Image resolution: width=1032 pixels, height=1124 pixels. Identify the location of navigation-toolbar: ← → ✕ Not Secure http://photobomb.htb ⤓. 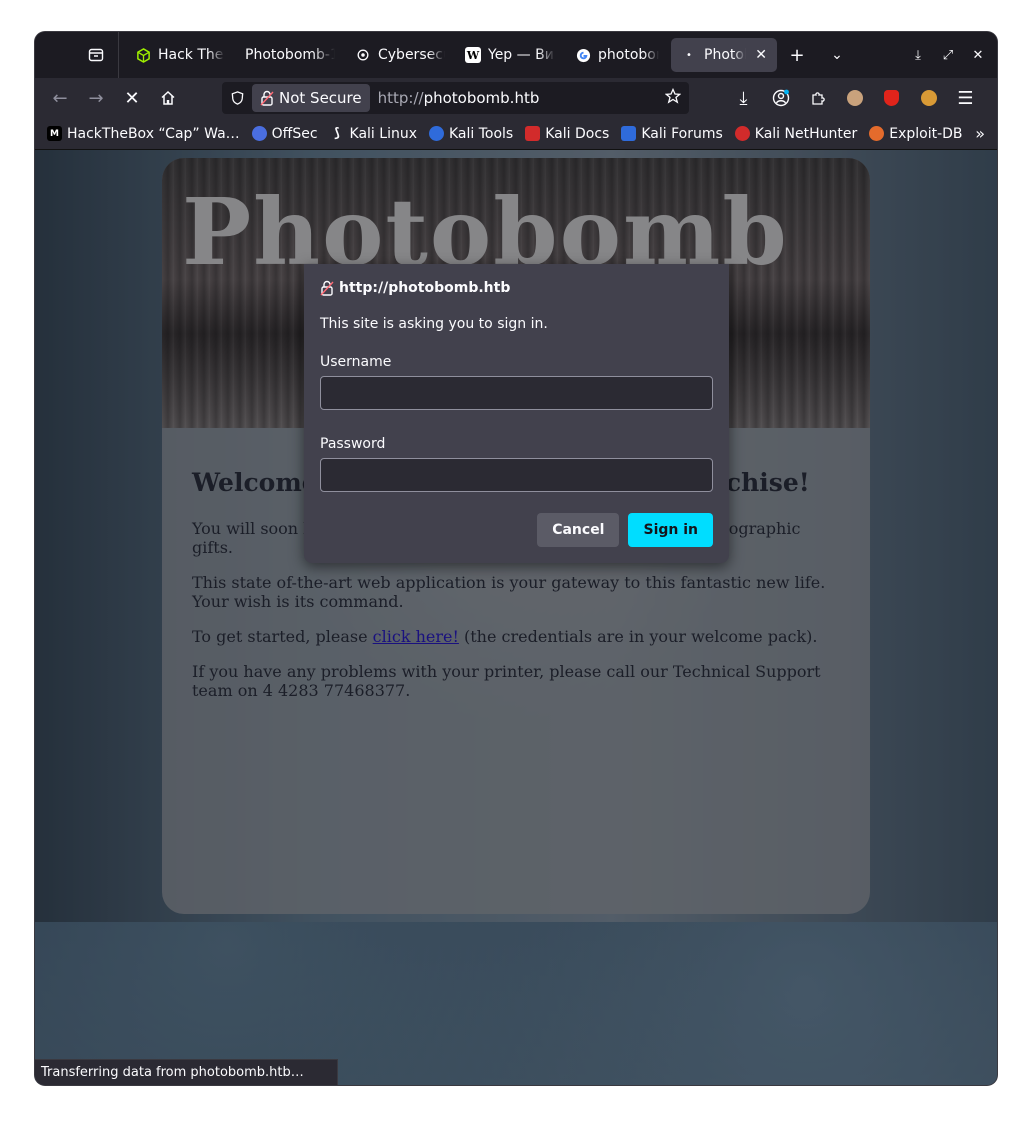
(516, 98).